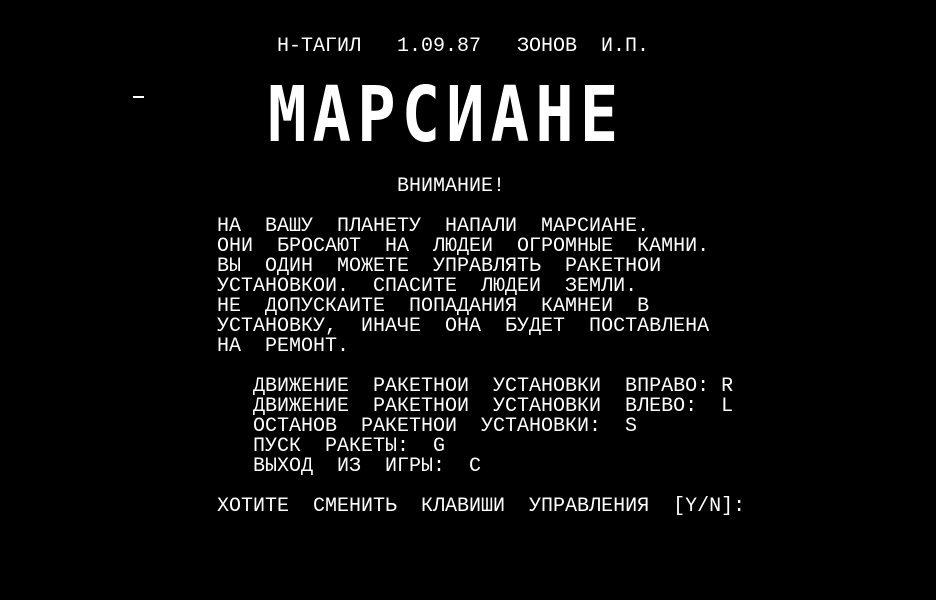 This screenshot has width=936, height=600. I want to click on text-cursor, so click(138, 97).